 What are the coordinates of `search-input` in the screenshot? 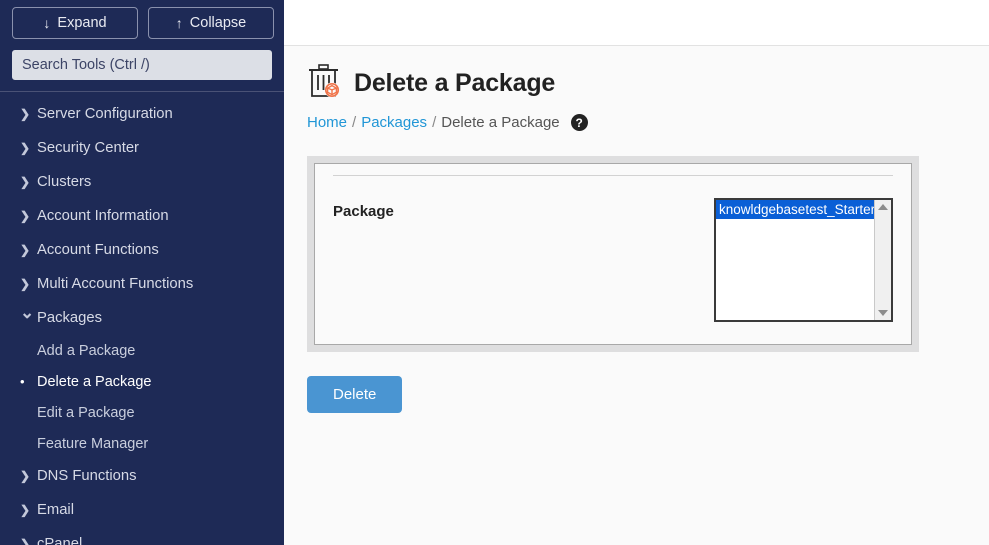 It's located at (142, 65).